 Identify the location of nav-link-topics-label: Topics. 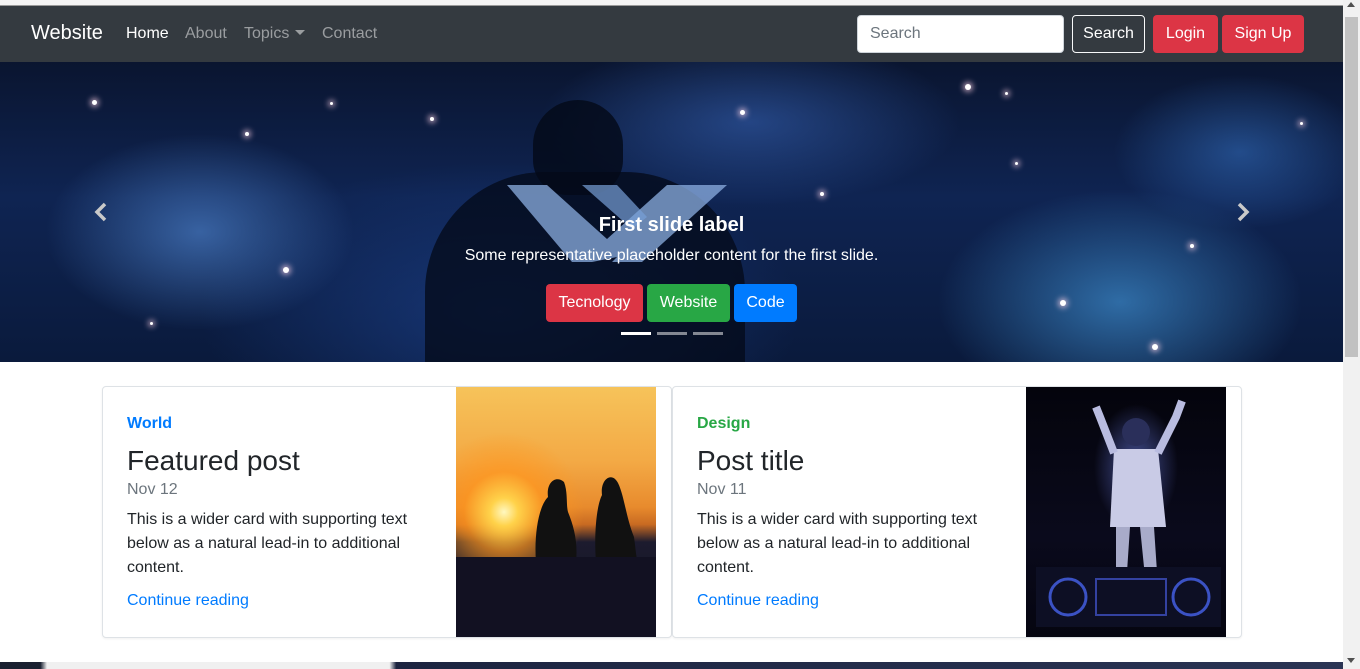
(267, 33).